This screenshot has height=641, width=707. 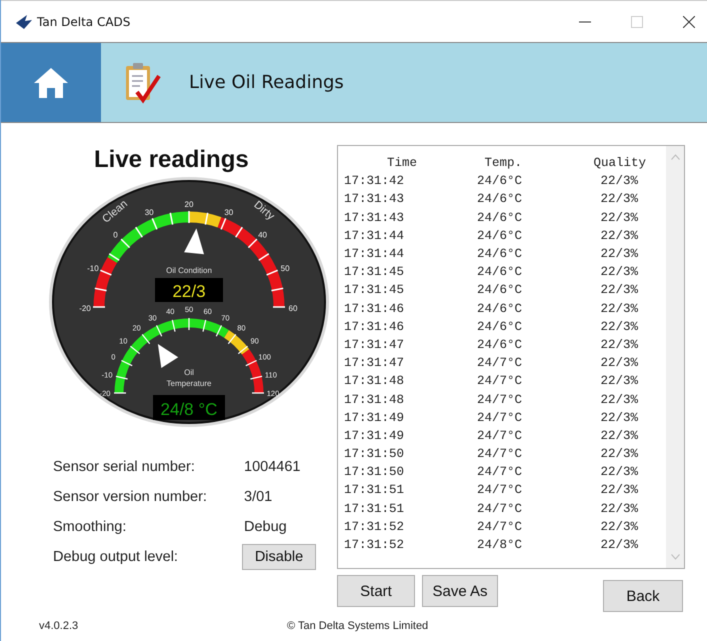 I want to click on reading-cell-text: 17:31:49, so click(x=375, y=435).